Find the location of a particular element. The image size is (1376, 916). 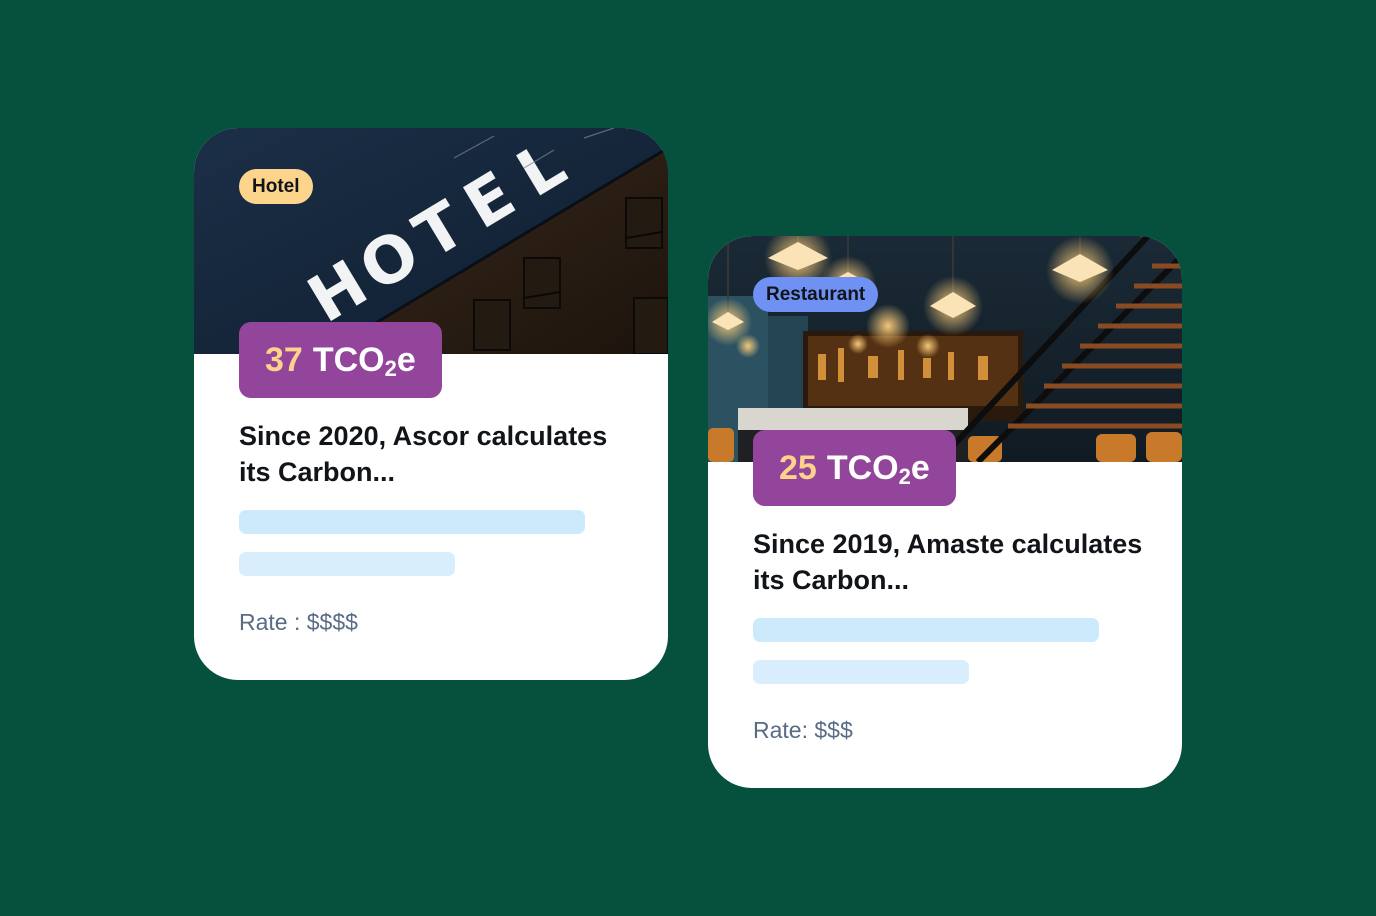

co2-emissions-badge: 37 TCO2e is located at coordinates (340, 360).